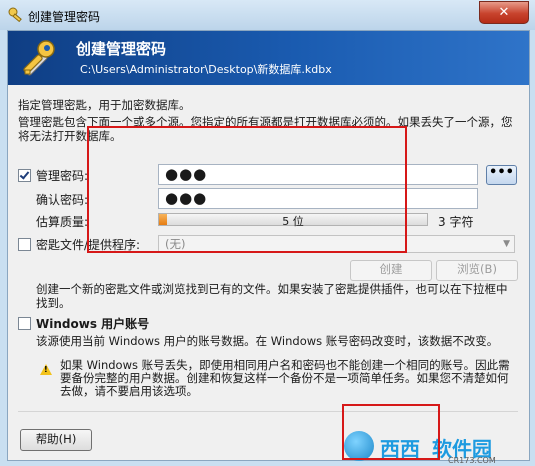 The width and height of the screenshot is (535, 466). What do you see at coordinates (62, 200) in the screenshot?
I see `confirm-password-label: 确认密码:` at bounding box center [62, 200].